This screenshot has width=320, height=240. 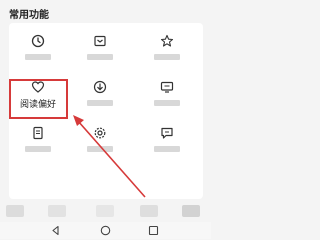 I want to click on home-icon, so click(x=105, y=230).